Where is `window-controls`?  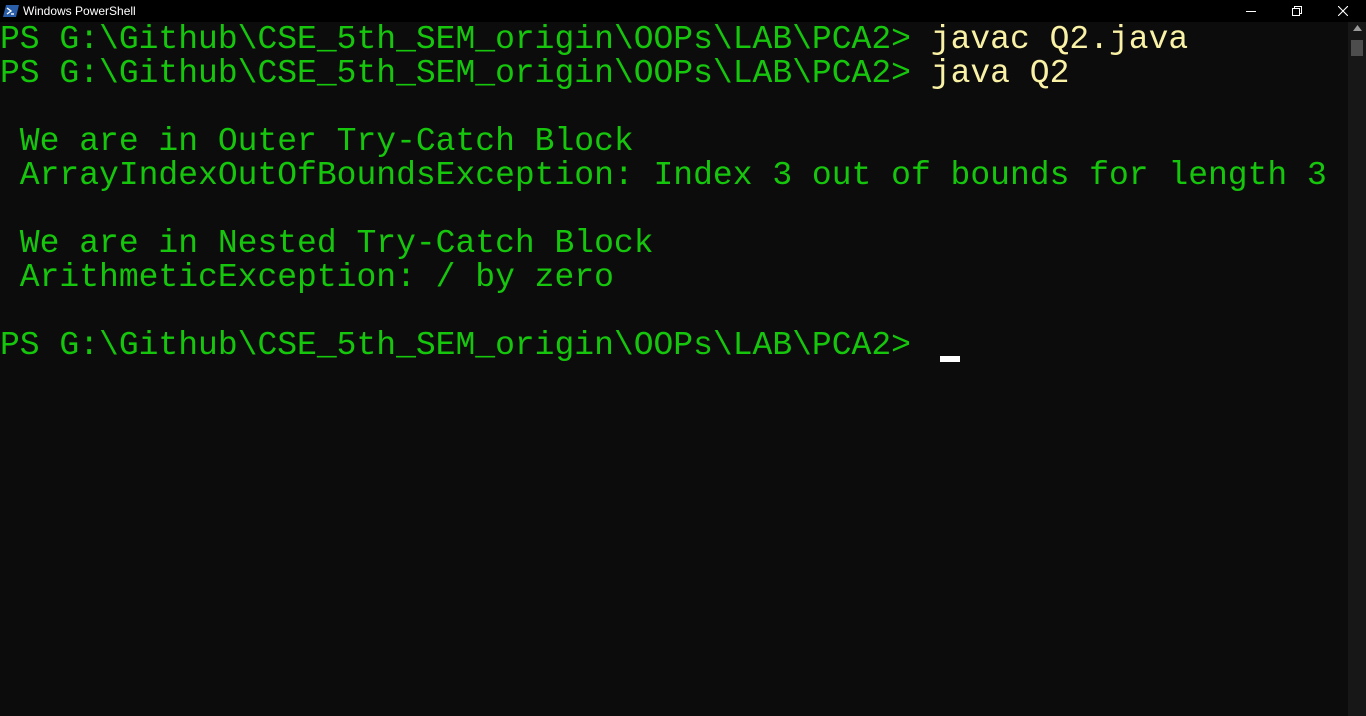 window-controls is located at coordinates (1297, 11).